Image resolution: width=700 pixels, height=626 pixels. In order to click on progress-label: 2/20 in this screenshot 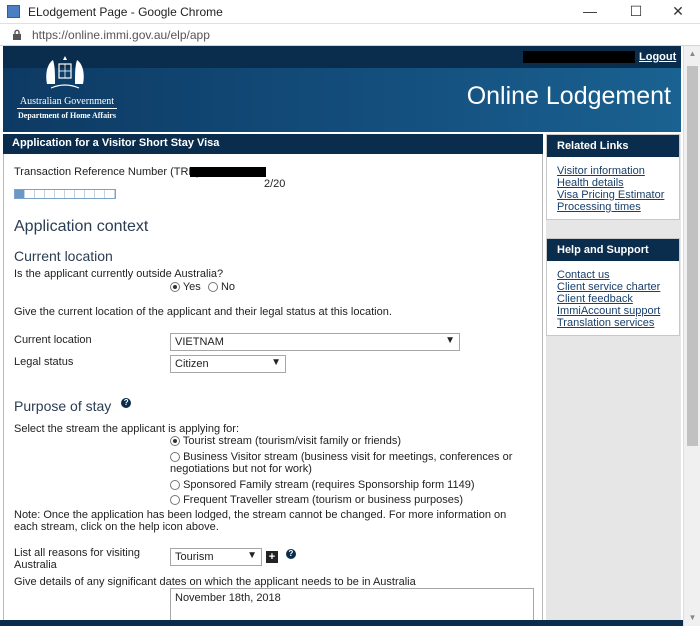, I will do `click(275, 184)`.